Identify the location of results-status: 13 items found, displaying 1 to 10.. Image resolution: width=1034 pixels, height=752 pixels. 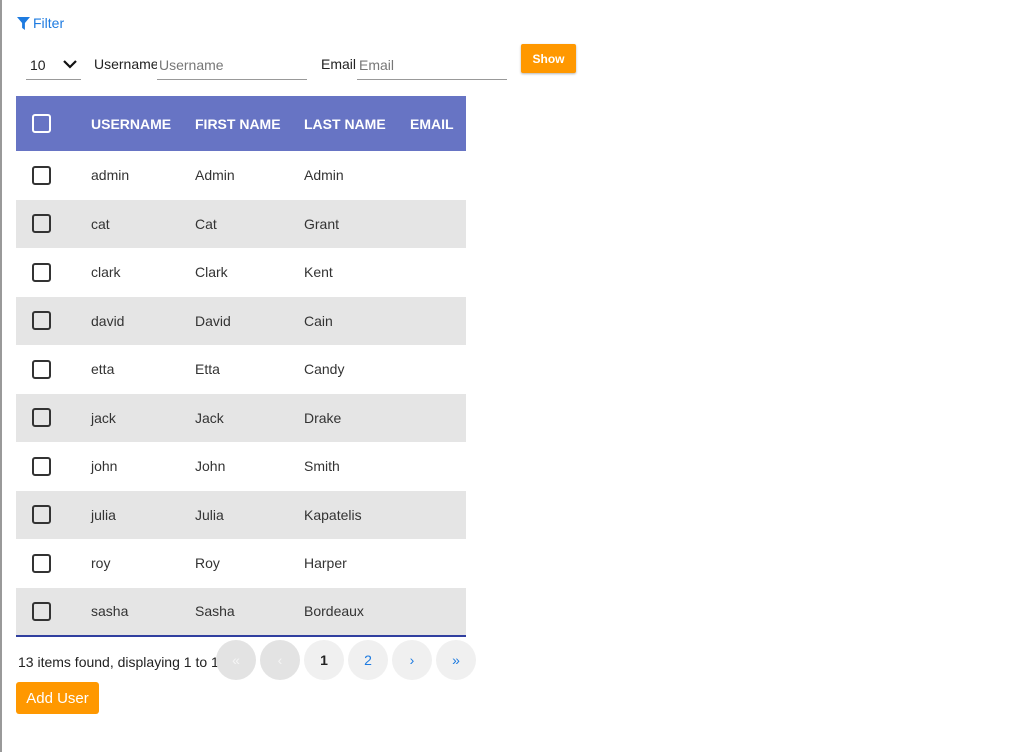
(124, 662).